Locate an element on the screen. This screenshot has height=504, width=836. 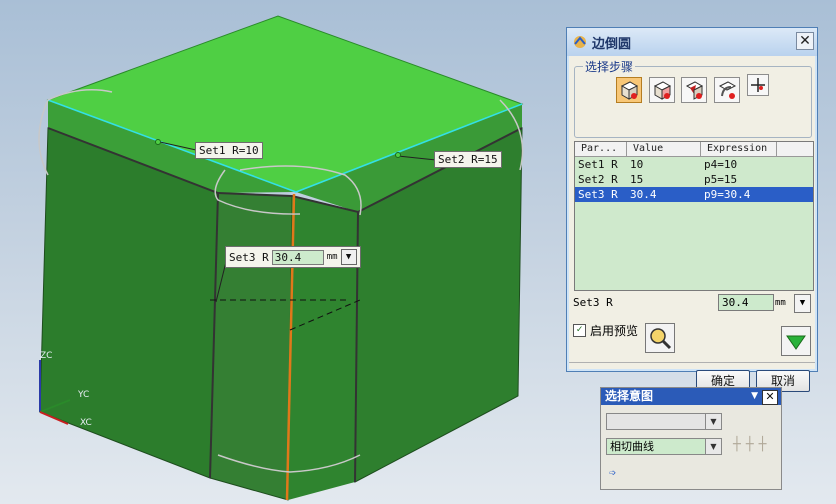
preview-label: 启用预览 is located at coordinates (614, 331).